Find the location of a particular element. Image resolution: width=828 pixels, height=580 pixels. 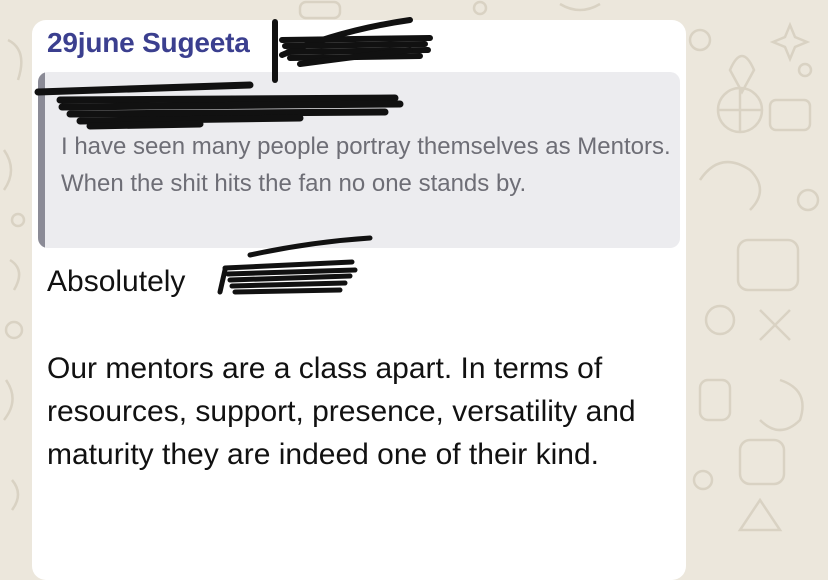

microphone-icon is located at coordinates (768, 265).